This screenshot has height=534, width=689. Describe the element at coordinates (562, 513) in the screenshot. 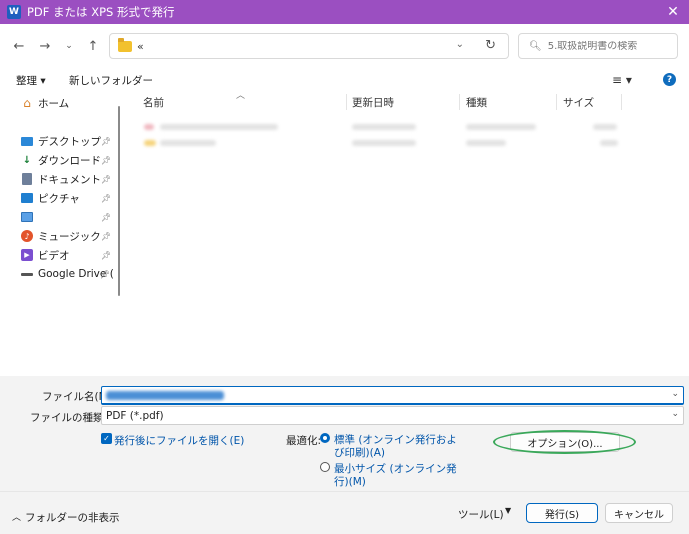

I see `publish-button: 発行(S)` at that location.